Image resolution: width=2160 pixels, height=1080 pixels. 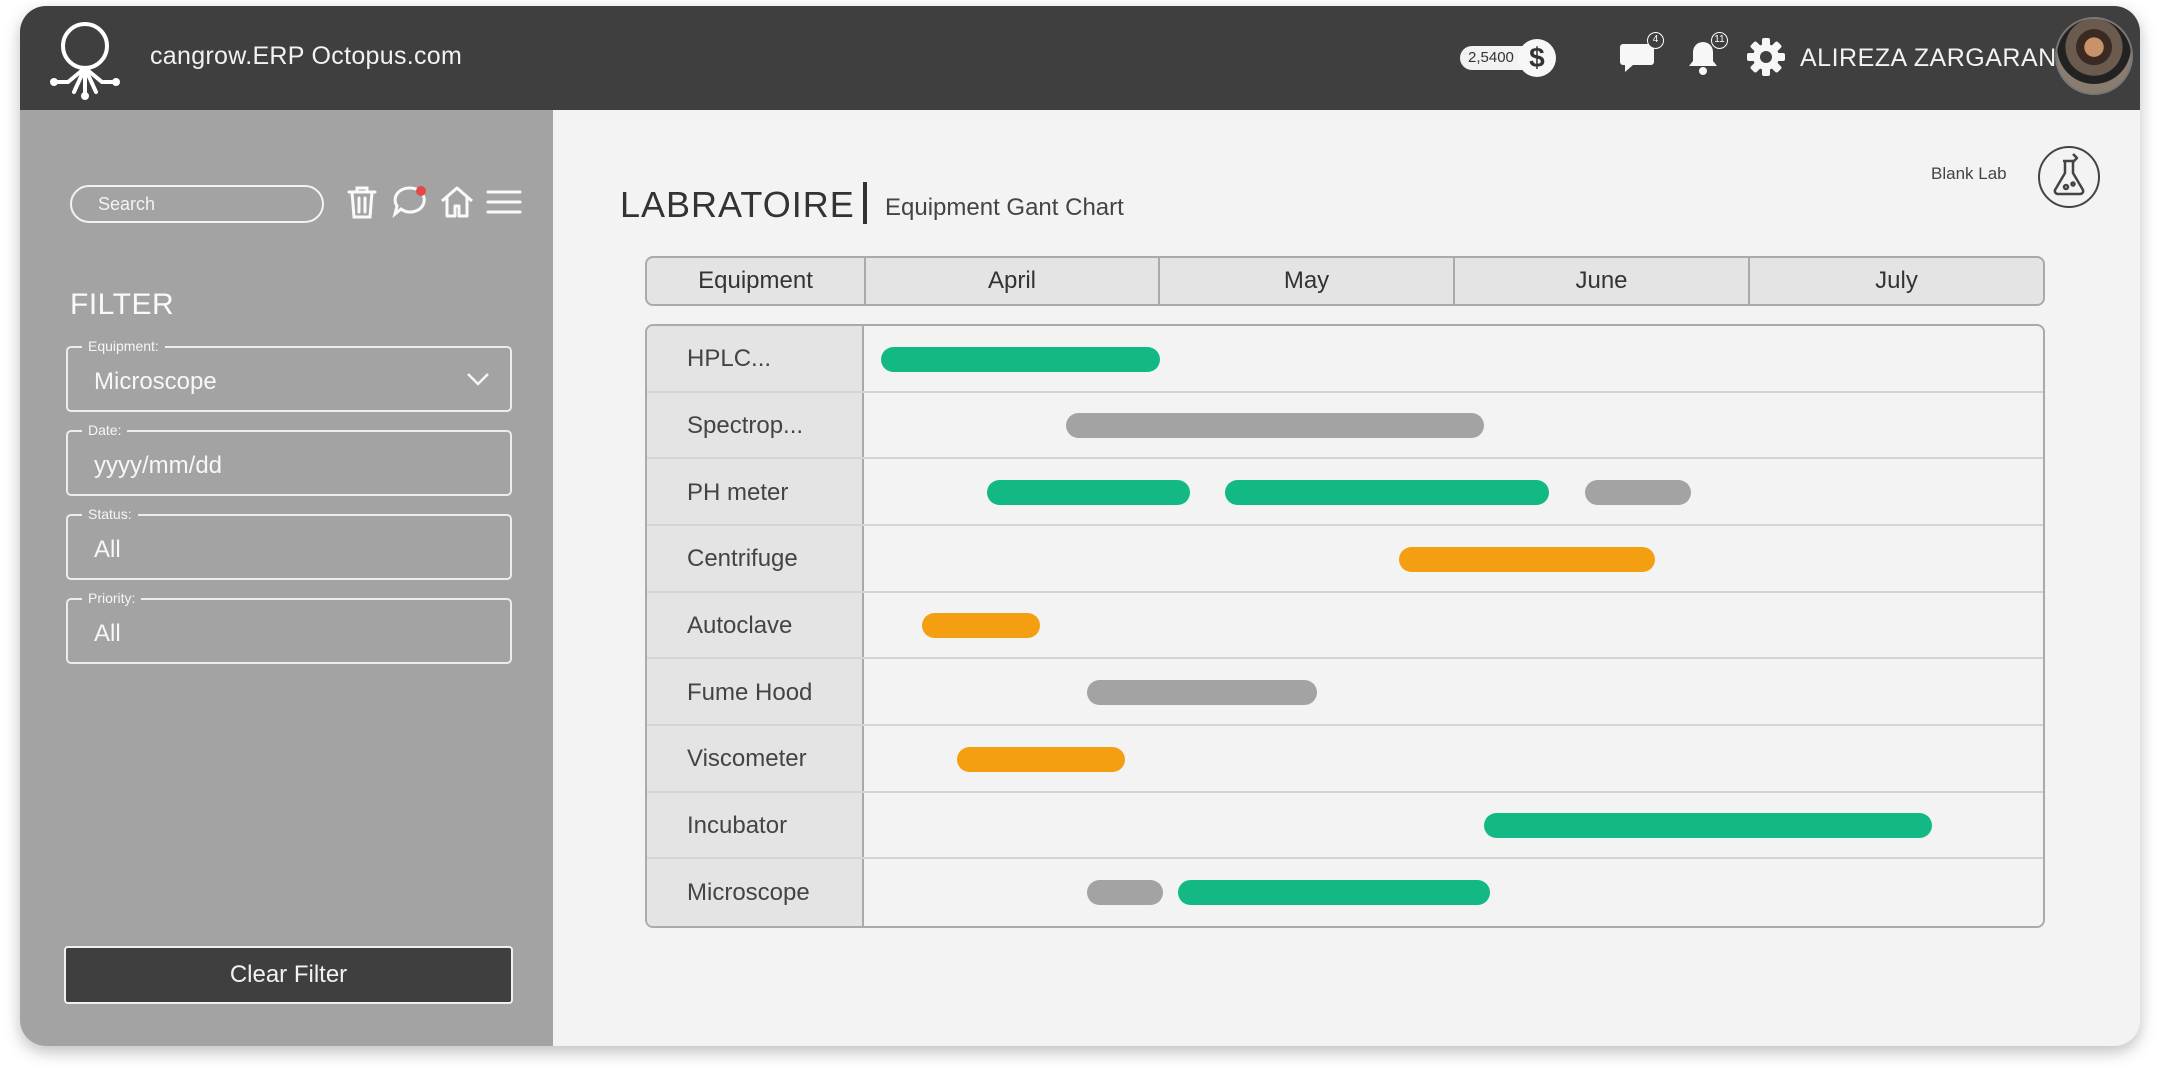 What do you see at coordinates (85, 61) in the screenshot?
I see `octopus-logo-icon` at bounding box center [85, 61].